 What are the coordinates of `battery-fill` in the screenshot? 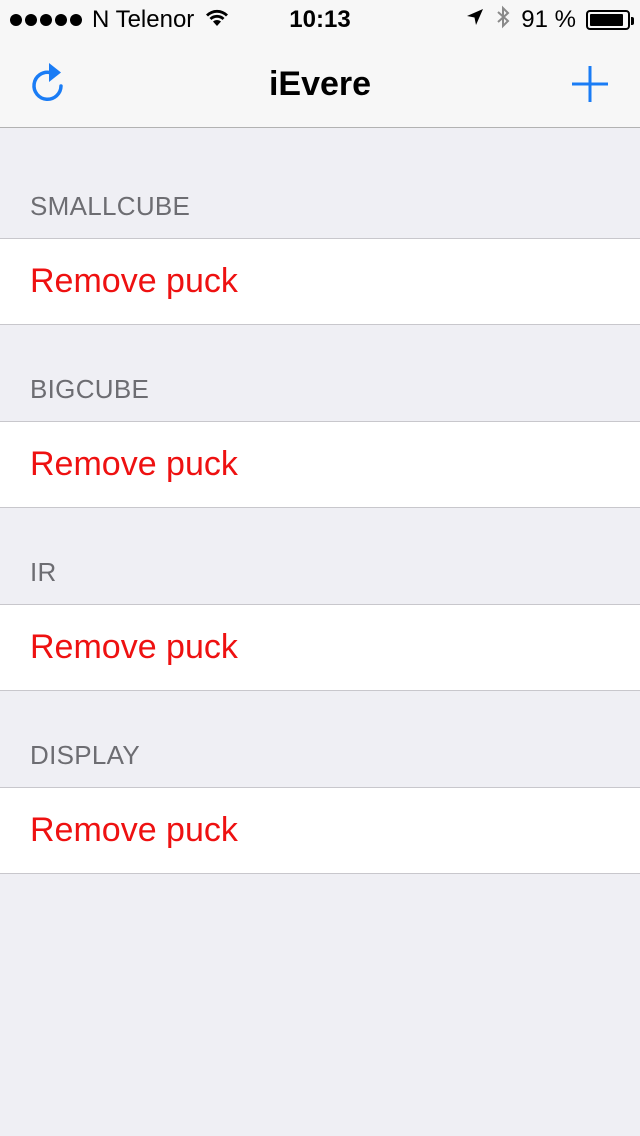 It's located at (606, 20).